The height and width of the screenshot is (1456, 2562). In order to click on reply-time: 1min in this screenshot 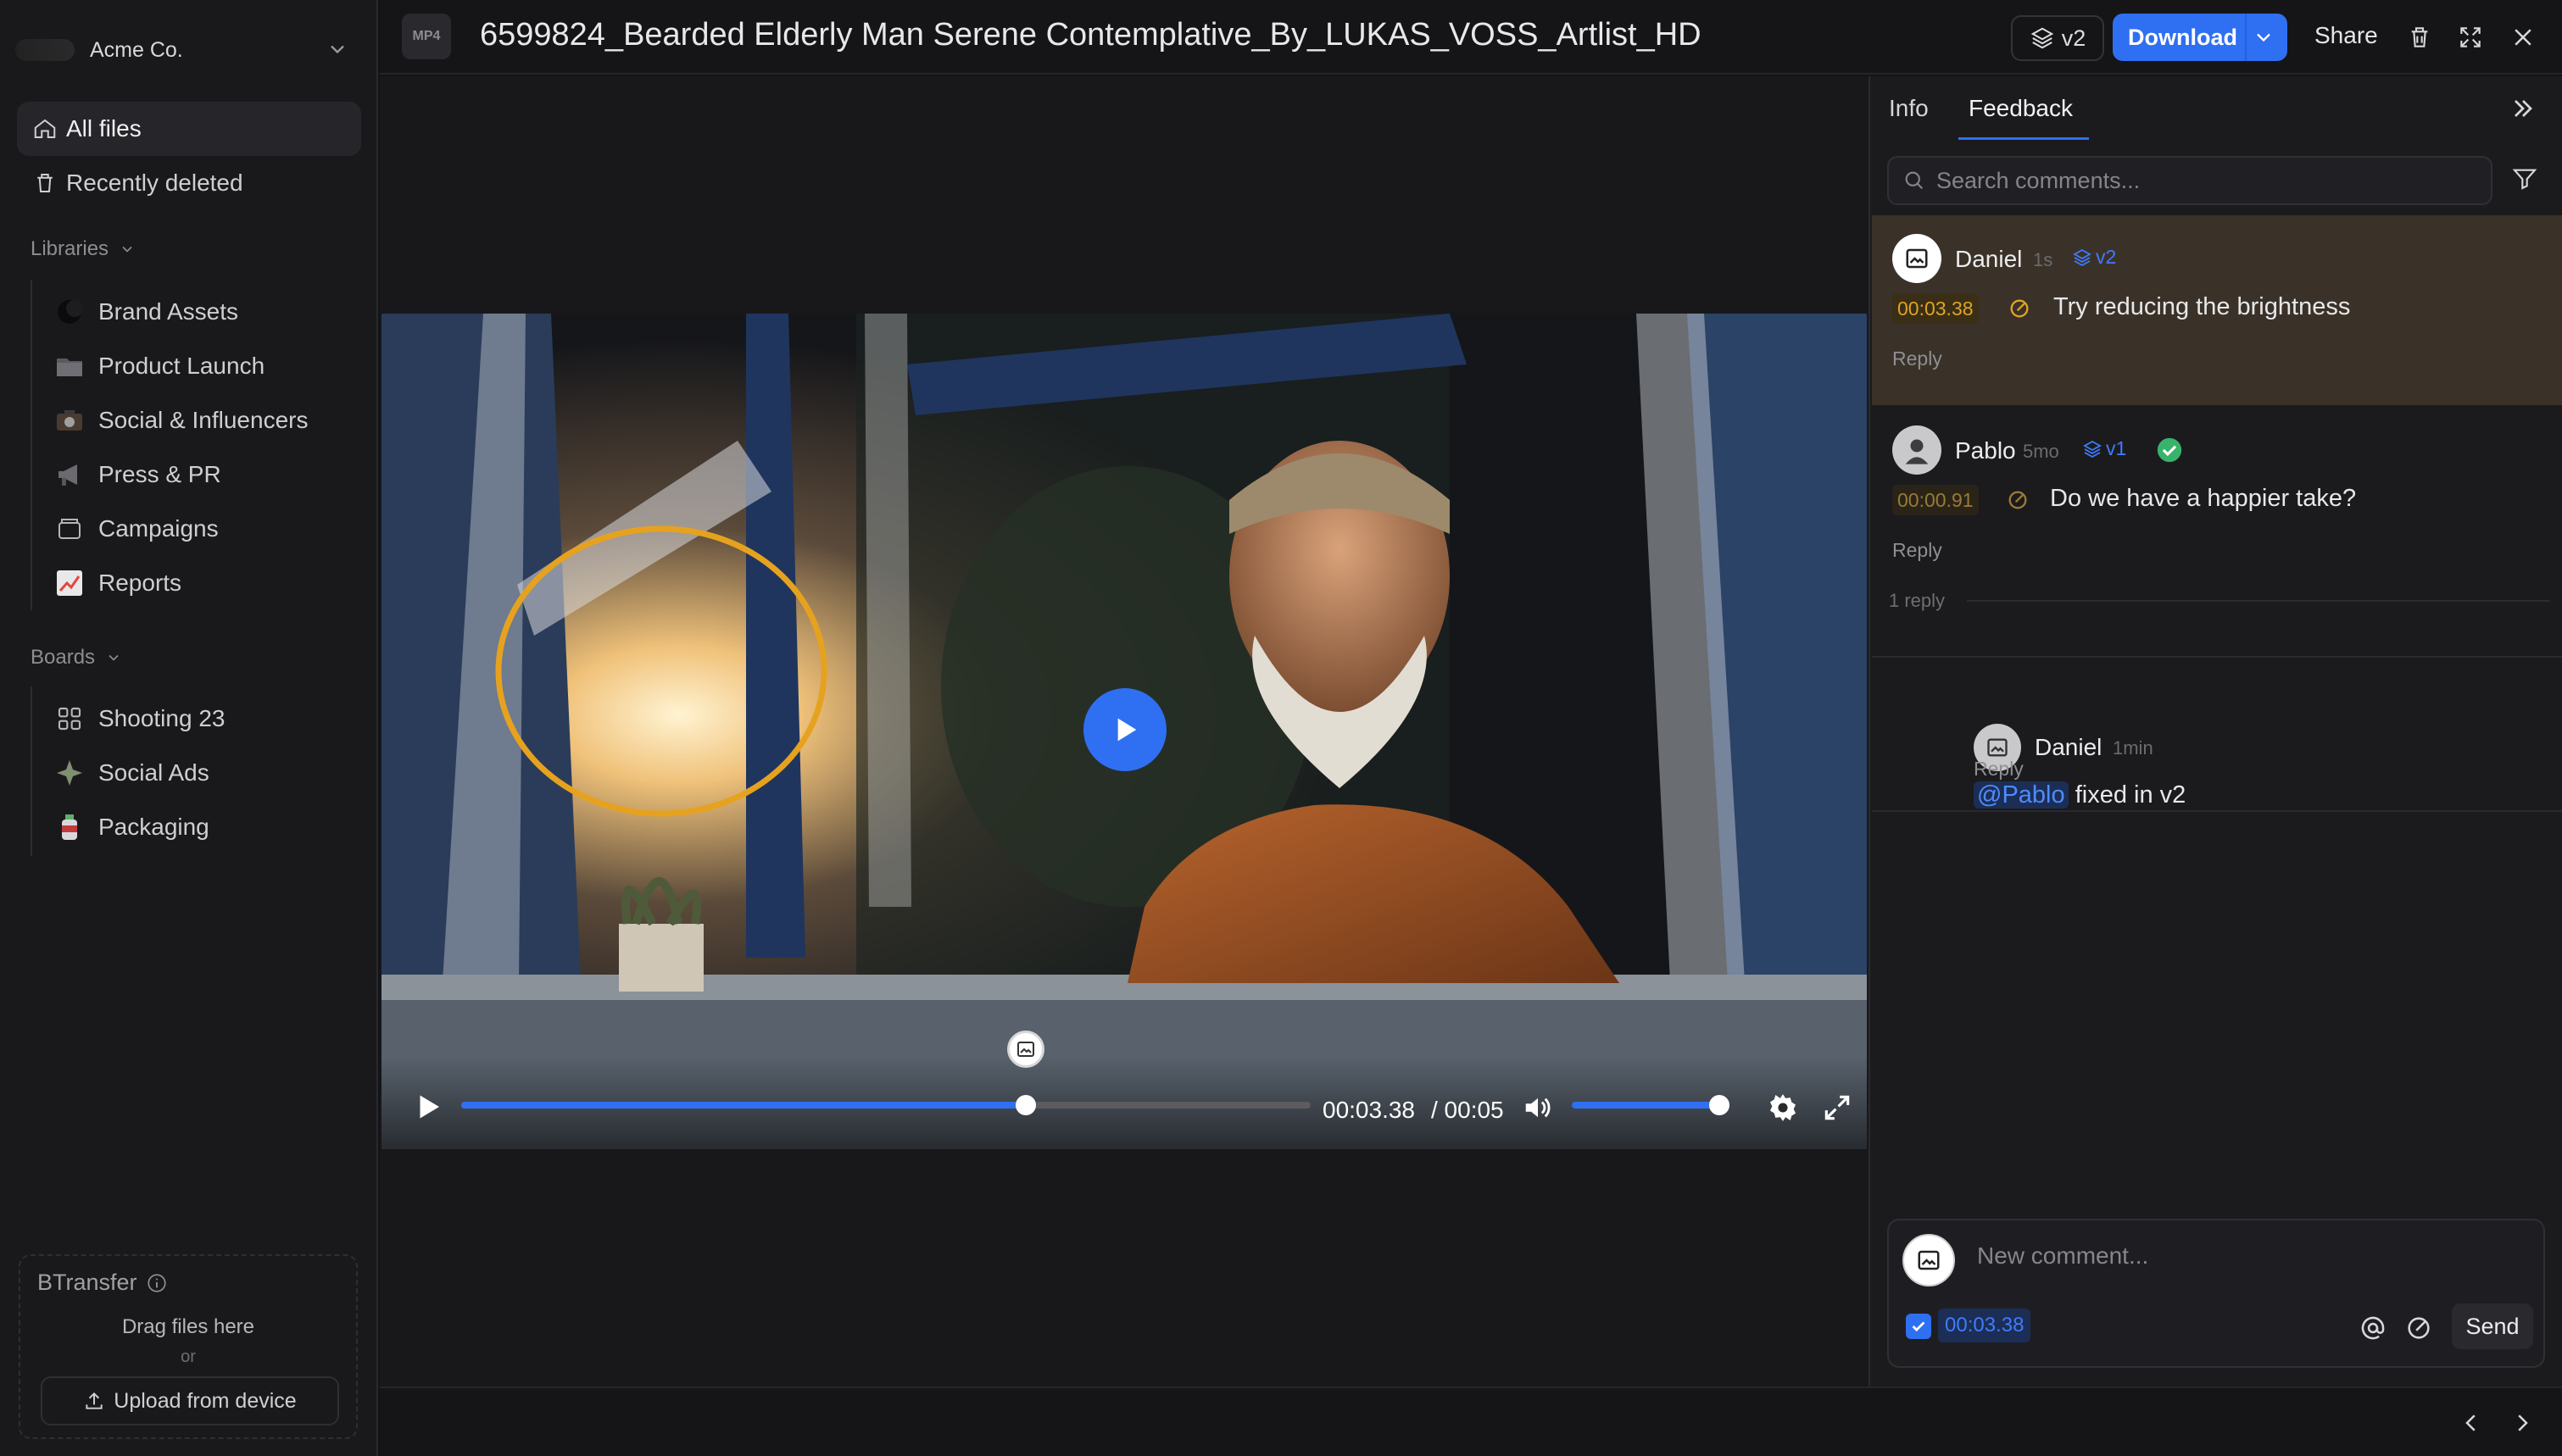, I will do `click(2133, 748)`.